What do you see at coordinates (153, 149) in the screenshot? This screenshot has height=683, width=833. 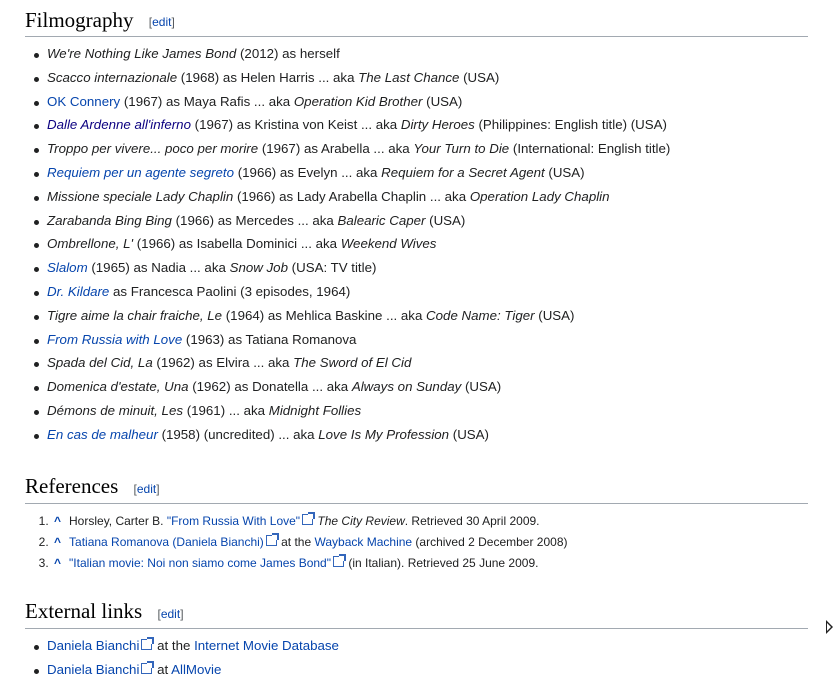 I see `film-title: Troppo per vivere... poco per morire` at bounding box center [153, 149].